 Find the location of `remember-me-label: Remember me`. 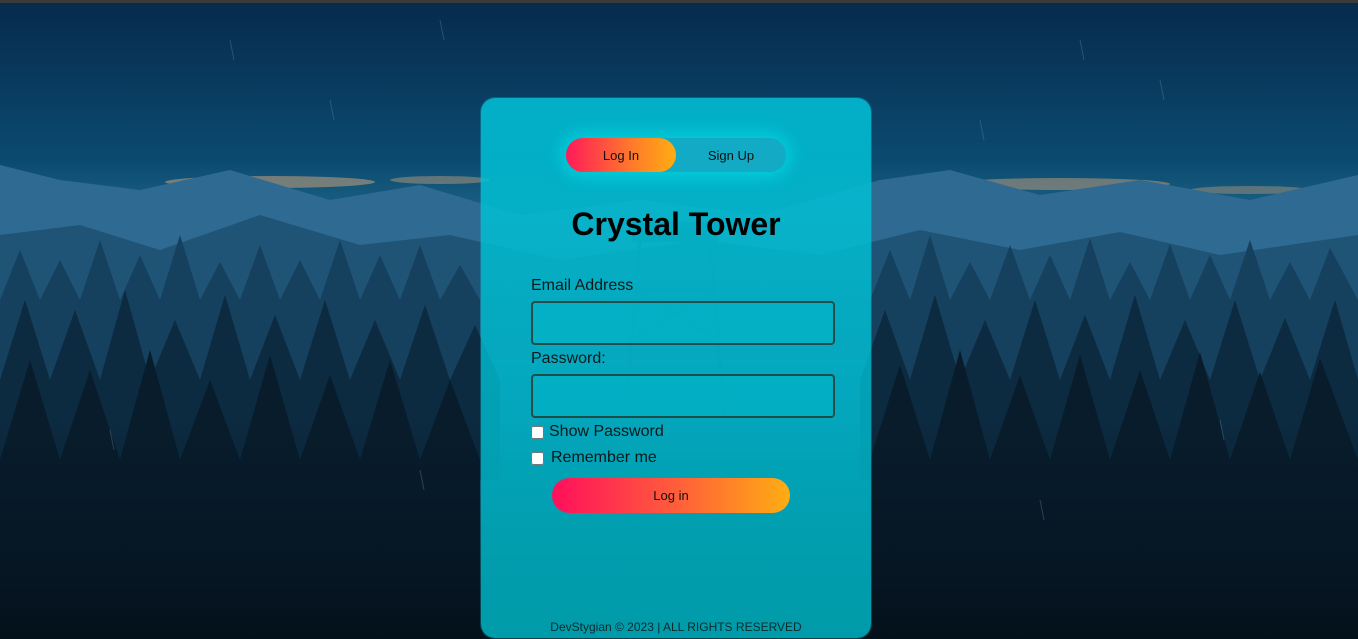

remember-me-label: Remember me is located at coordinates (604, 457).